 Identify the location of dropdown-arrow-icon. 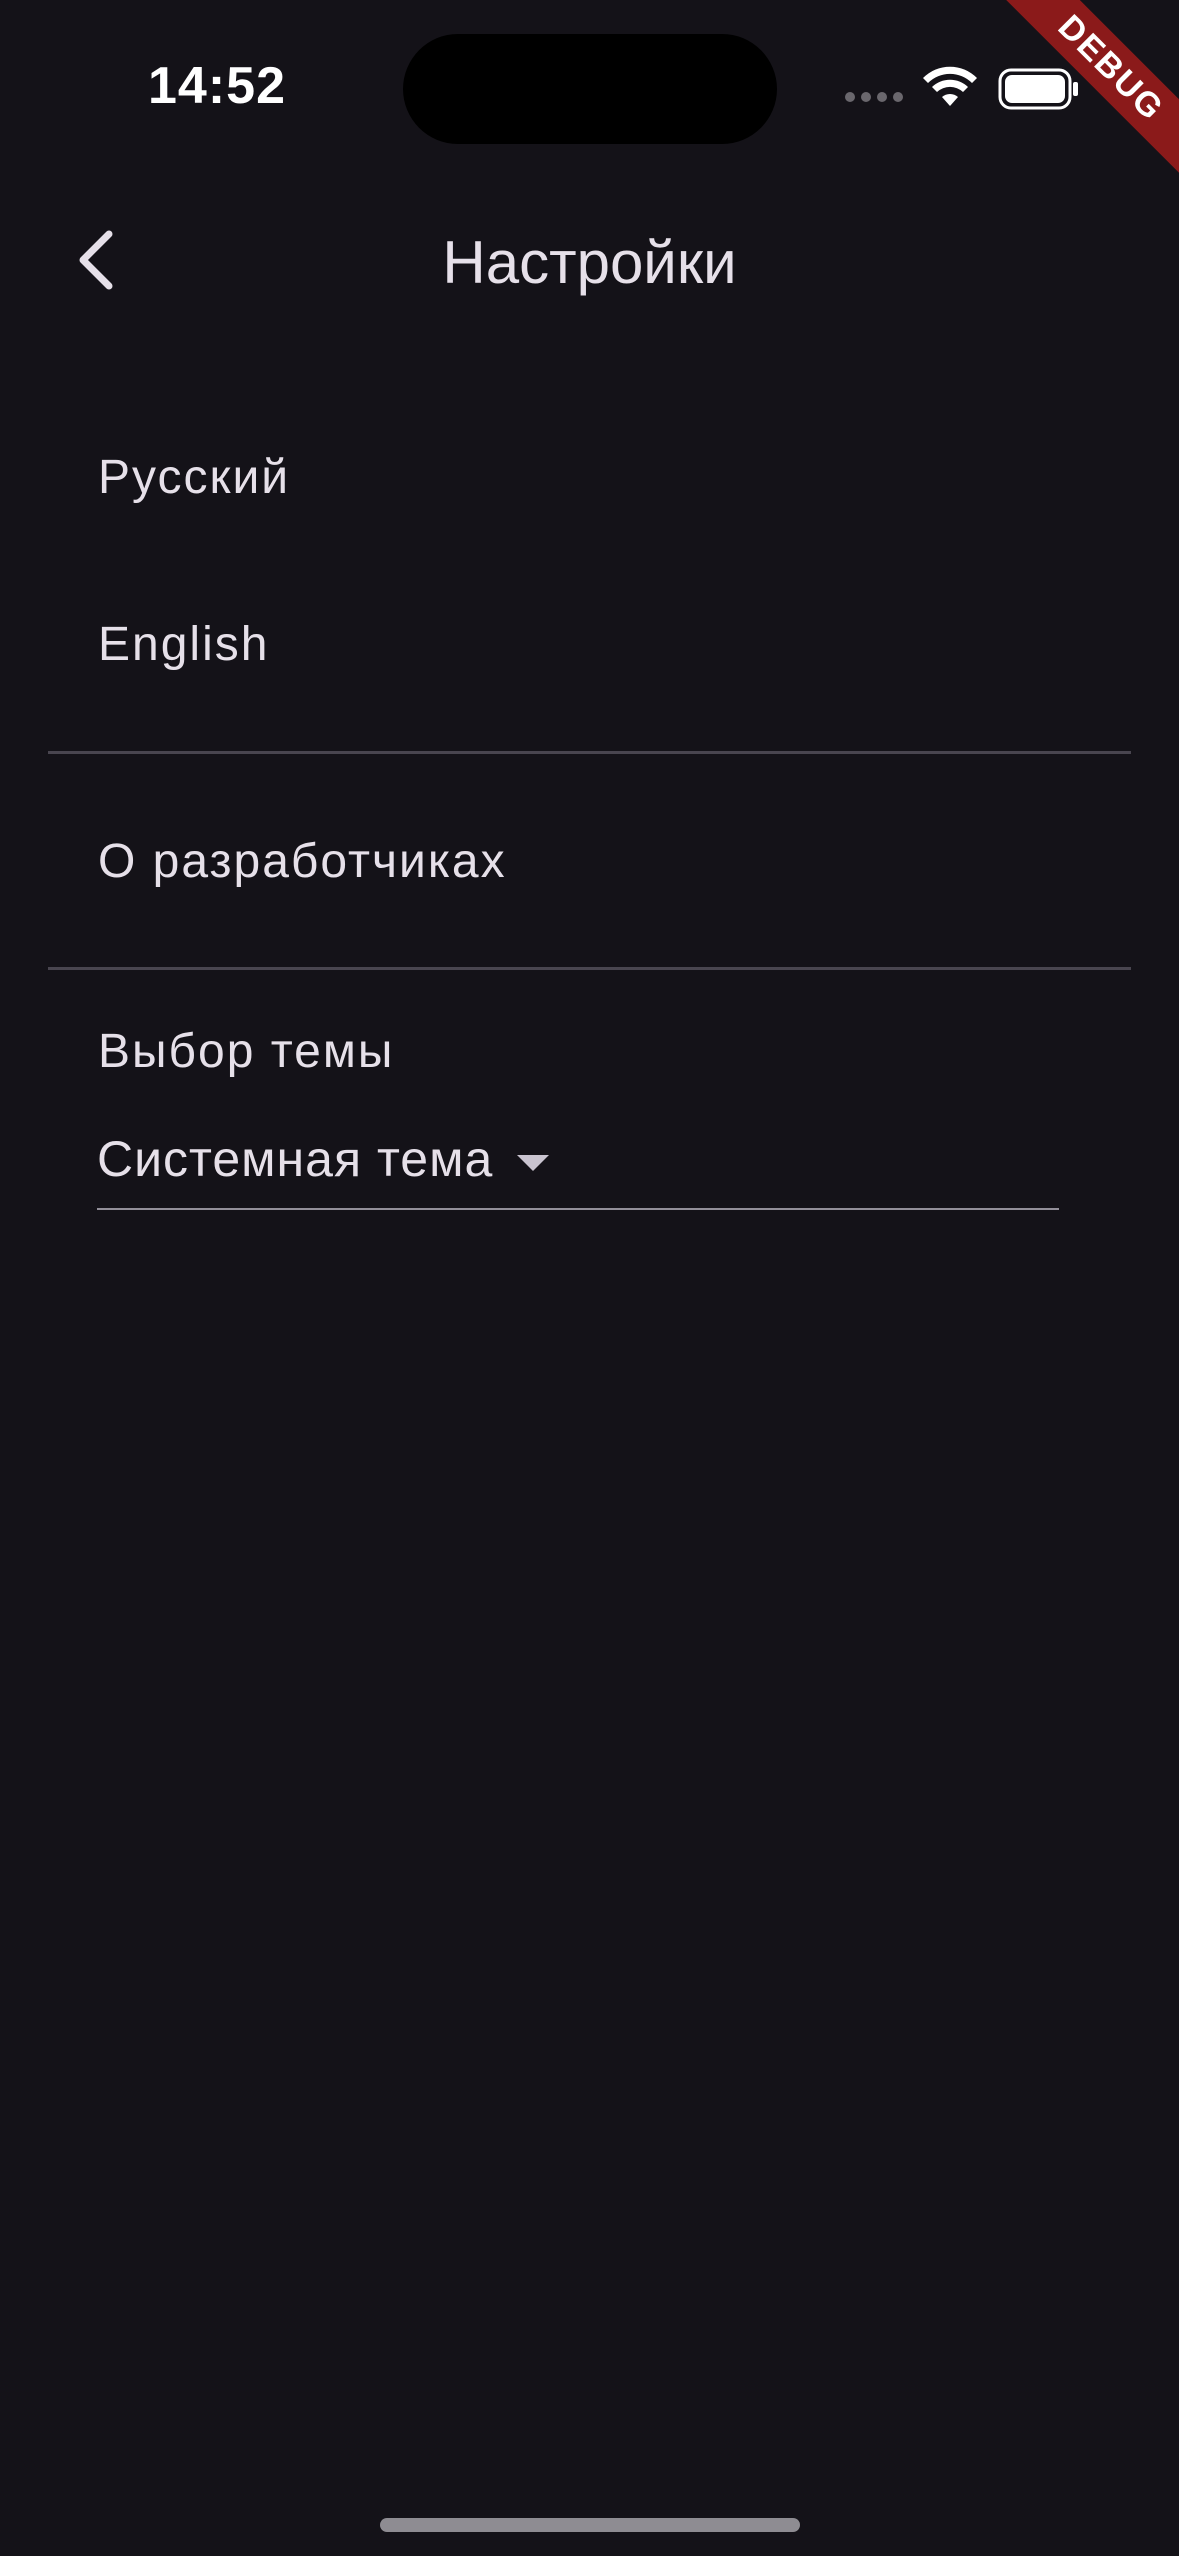
(533, 1163).